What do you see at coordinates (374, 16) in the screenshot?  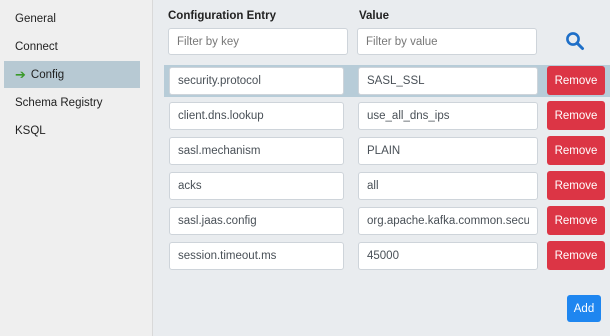 I see `value-column-header: Value` at bounding box center [374, 16].